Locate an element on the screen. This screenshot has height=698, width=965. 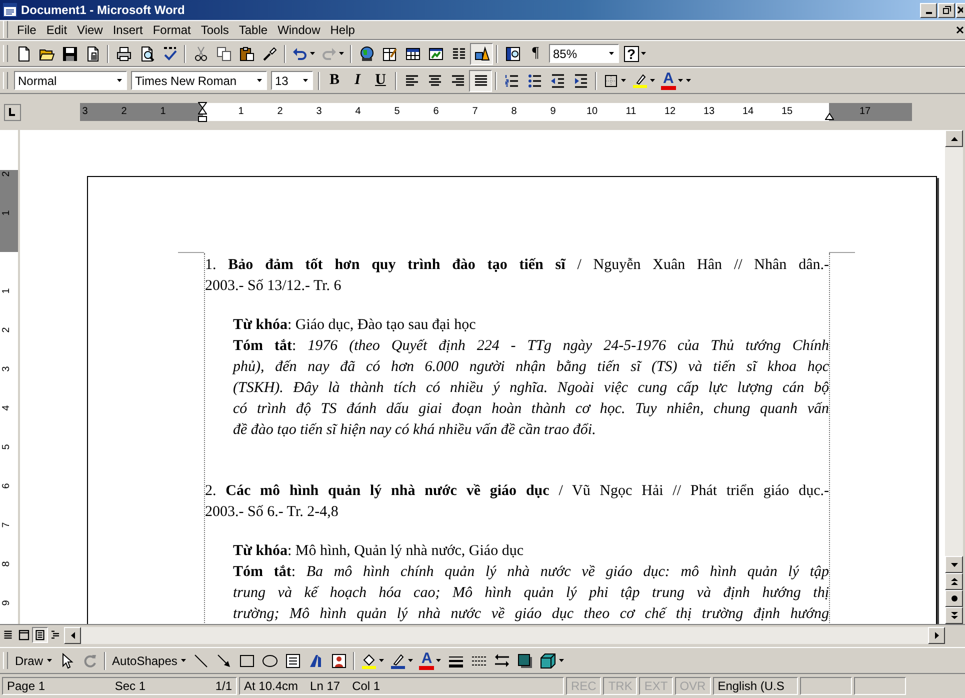
menu-item: Table is located at coordinates (253, 29).